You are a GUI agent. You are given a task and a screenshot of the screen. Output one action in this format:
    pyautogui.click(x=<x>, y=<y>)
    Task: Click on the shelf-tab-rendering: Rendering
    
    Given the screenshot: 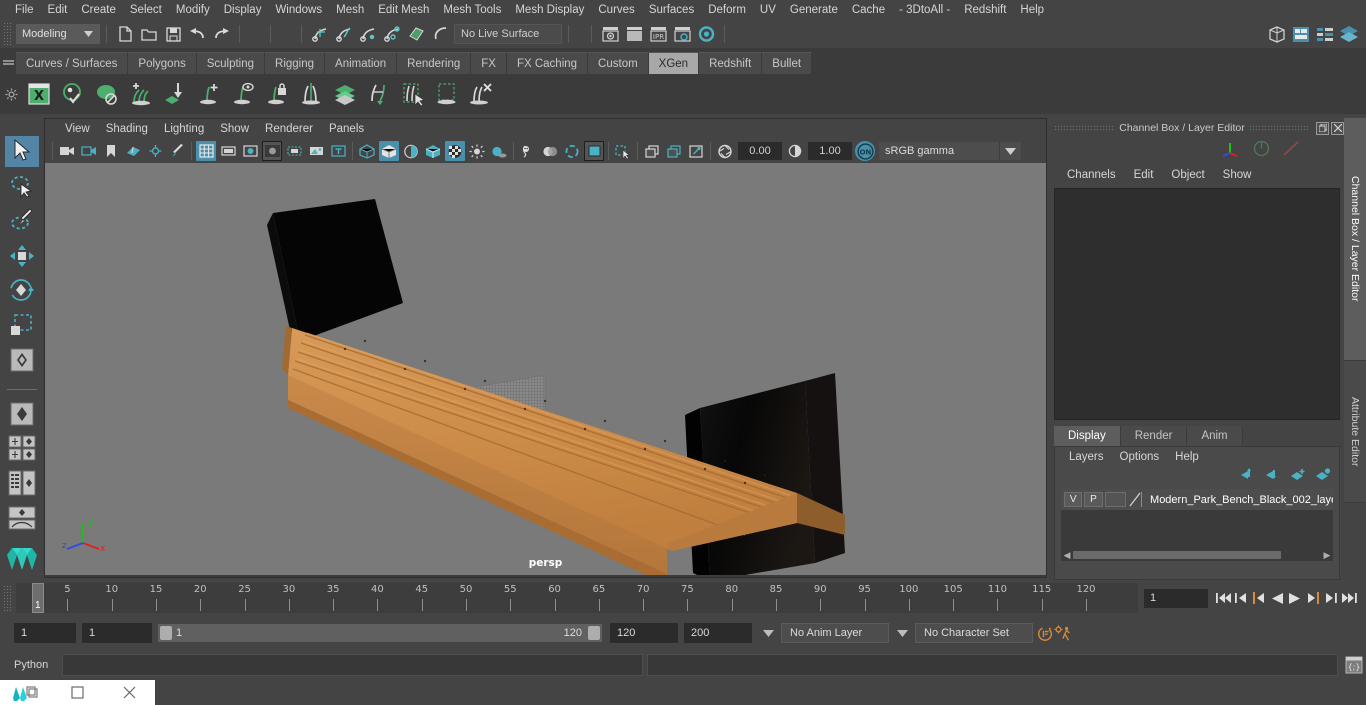 What is the action you would take?
    pyautogui.click(x=434, y=63)
    